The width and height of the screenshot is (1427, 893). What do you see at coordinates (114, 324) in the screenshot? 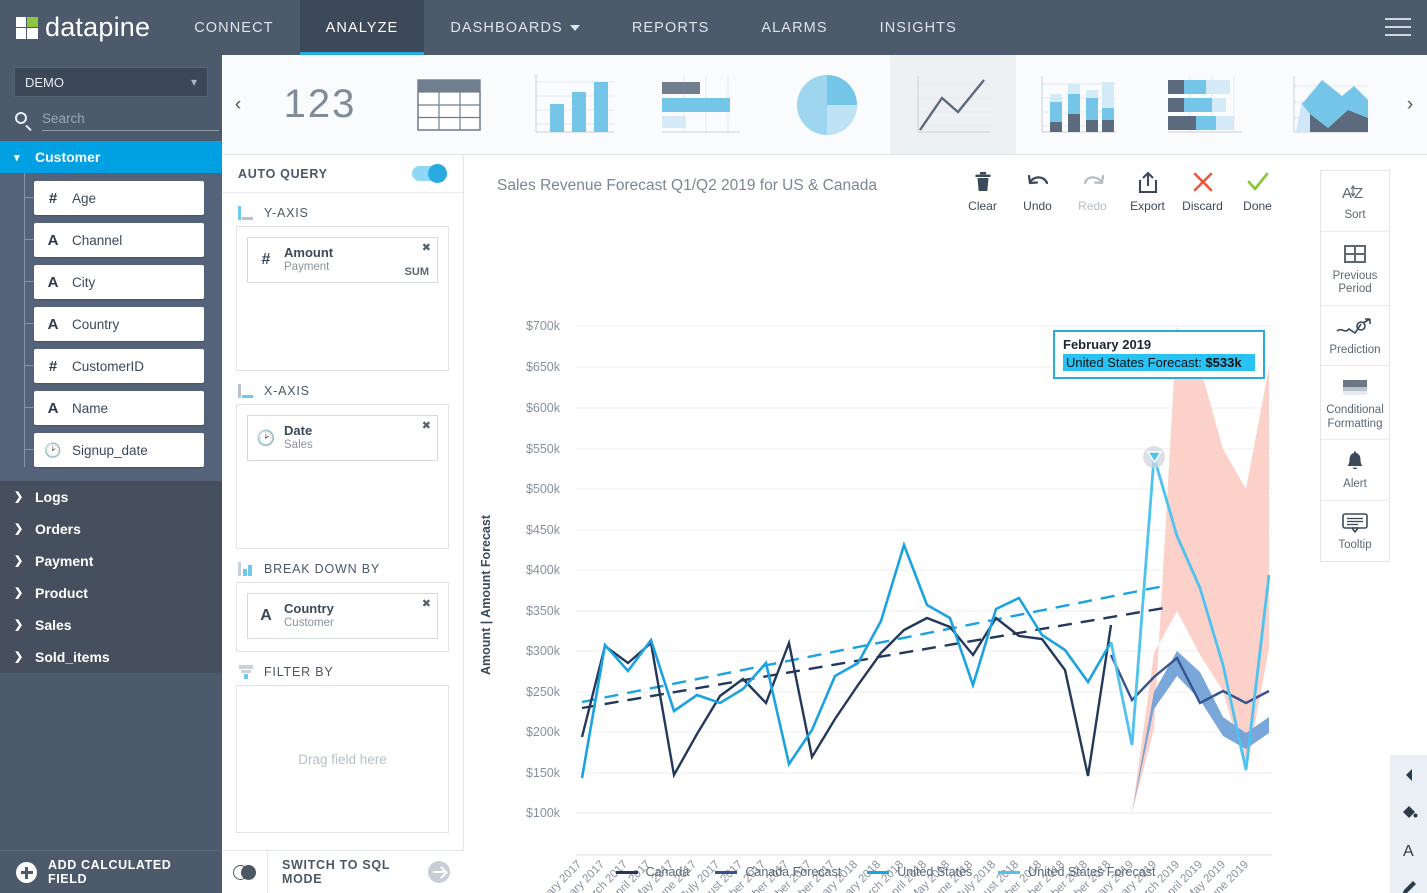
I see `field-country: A Country` at bounding box center [114, 324].